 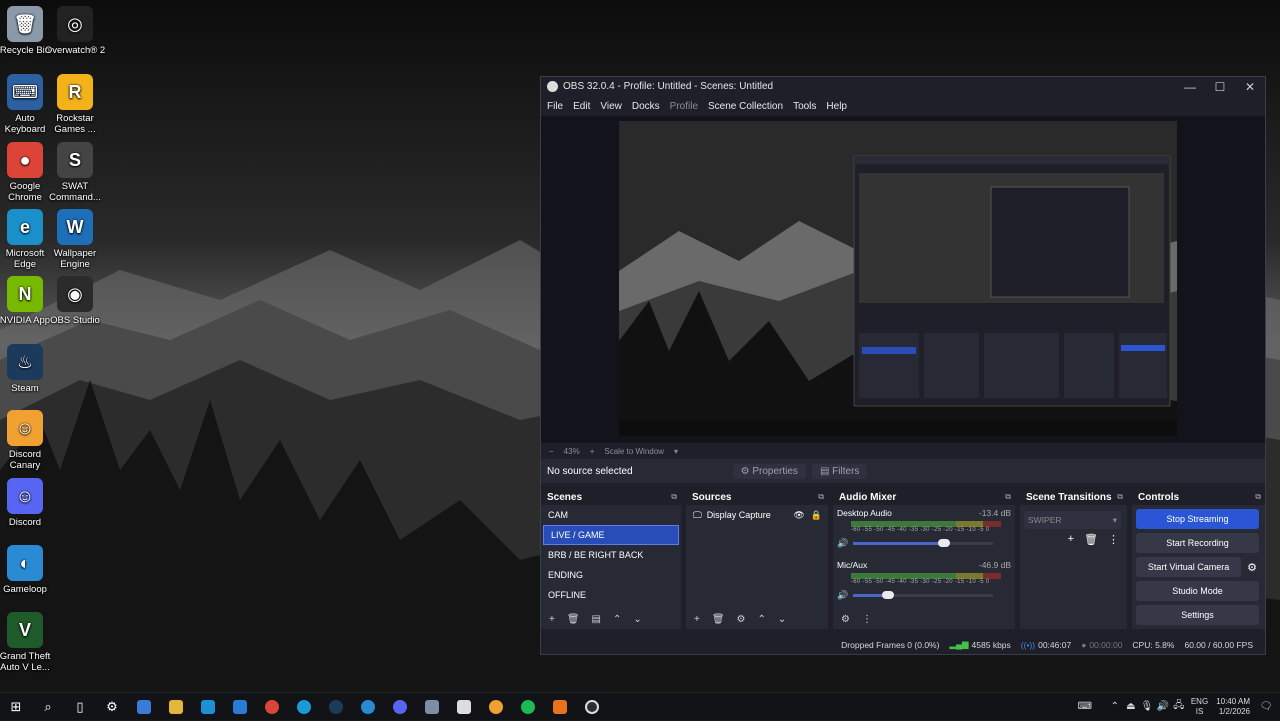 I want to click on desktop-icon: ◉ OBS Studio, so click(x=75, y=301).